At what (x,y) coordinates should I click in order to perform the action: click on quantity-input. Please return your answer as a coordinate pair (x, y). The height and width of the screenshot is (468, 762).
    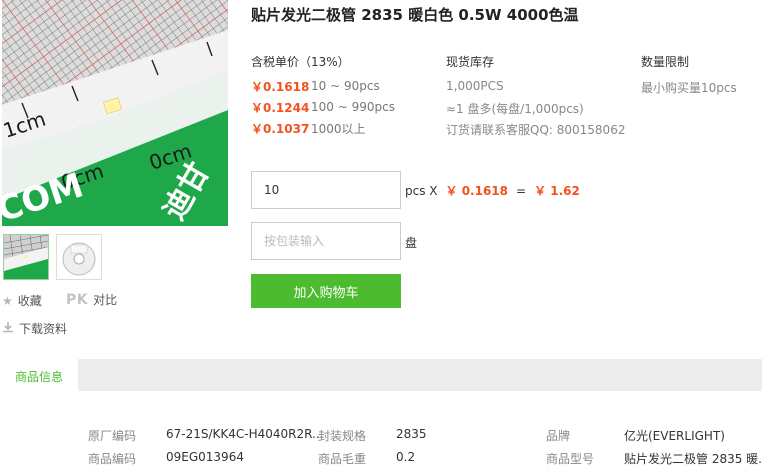
    Looking at the image, I should click on (326, 190).